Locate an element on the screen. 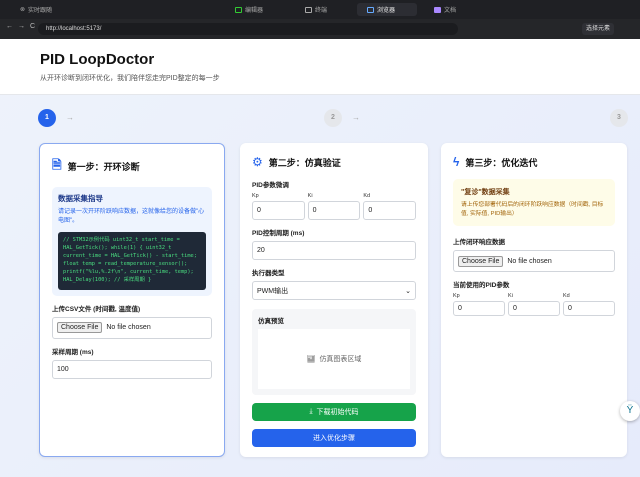 The height and width of the screenshot is (477, 640). download-code-button: ⤓ 下载初始代码 is located at coordinates (334, 412).